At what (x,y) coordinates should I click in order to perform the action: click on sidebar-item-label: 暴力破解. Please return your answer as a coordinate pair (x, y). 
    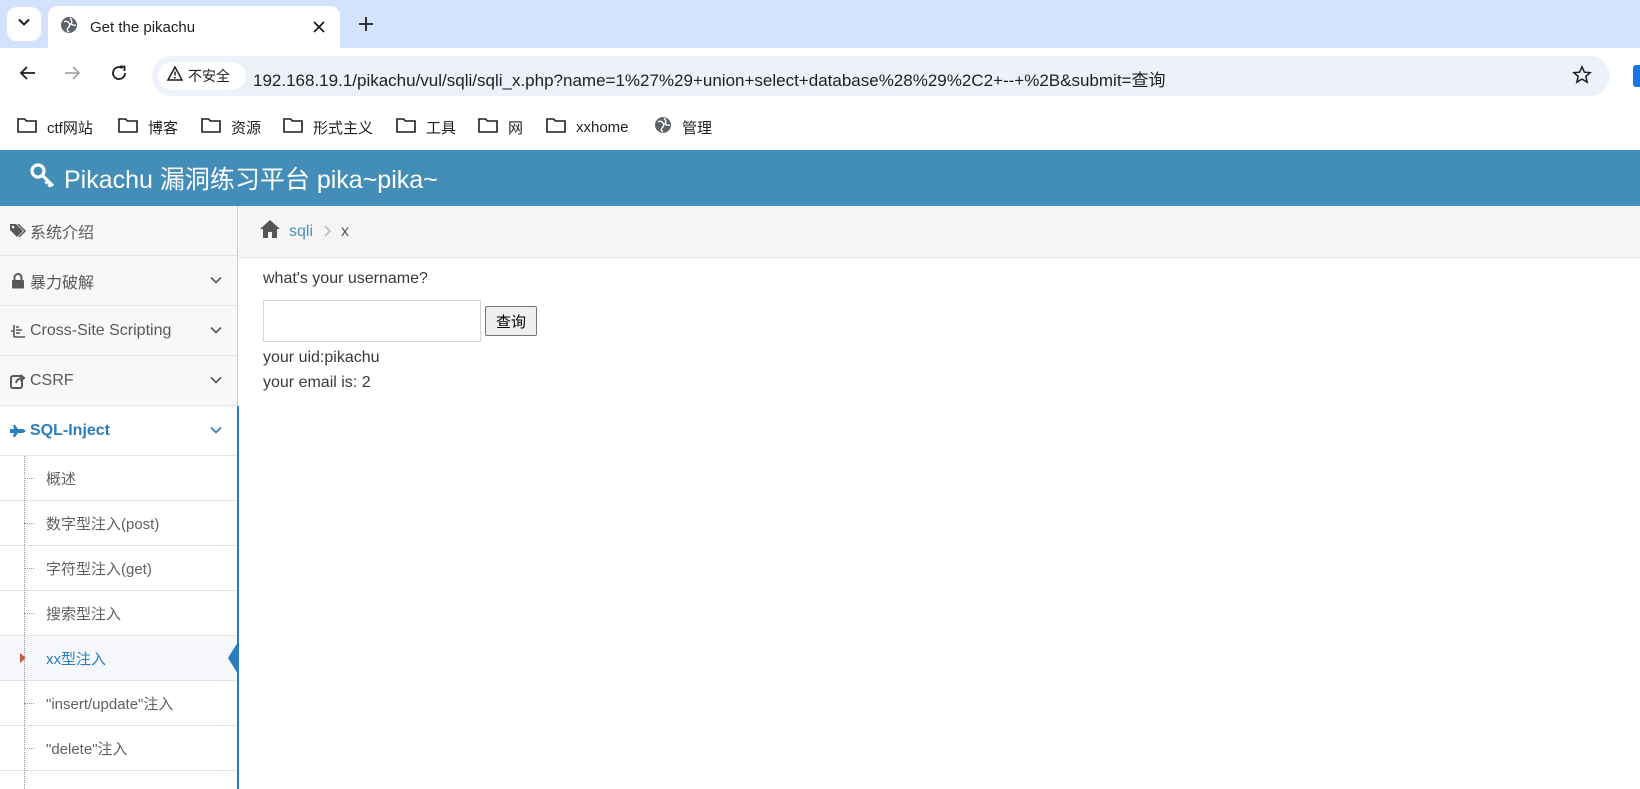
    Looking at the image, I should click on (62, 283).